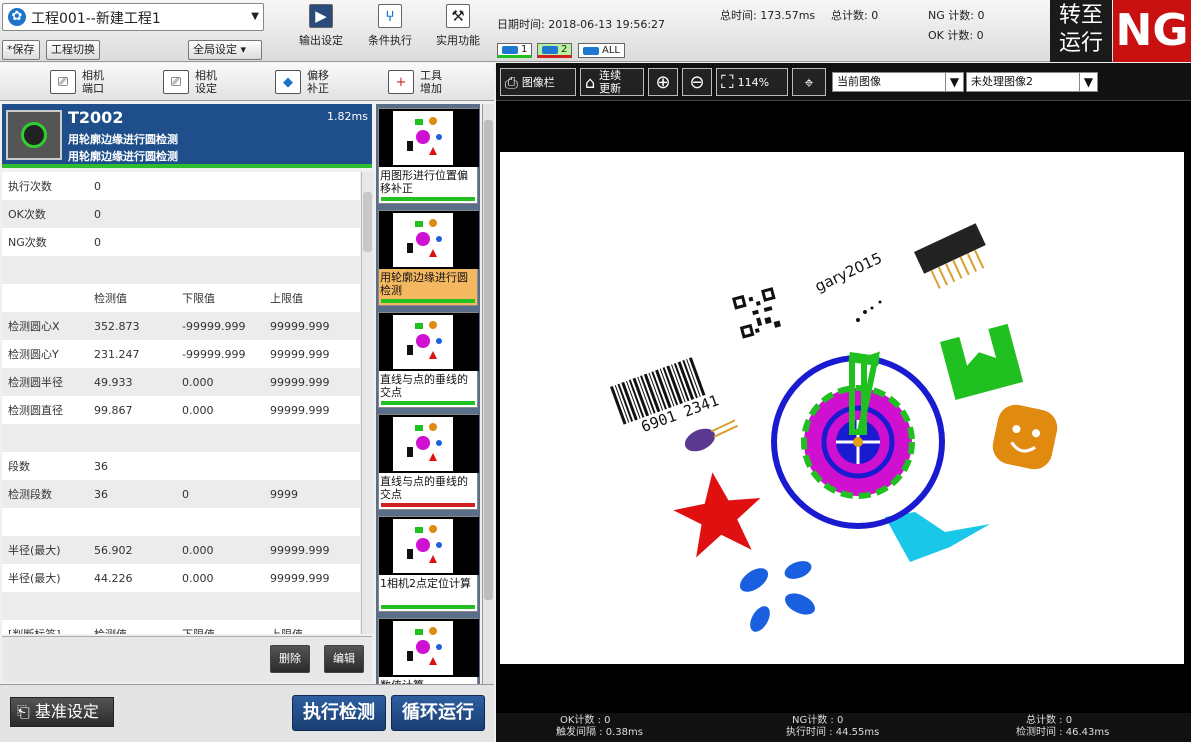 The width and height of the screenshot is (1191, 742). I want to click on tool-card: 用图形进行位置偏移补正, so click(428, 156).